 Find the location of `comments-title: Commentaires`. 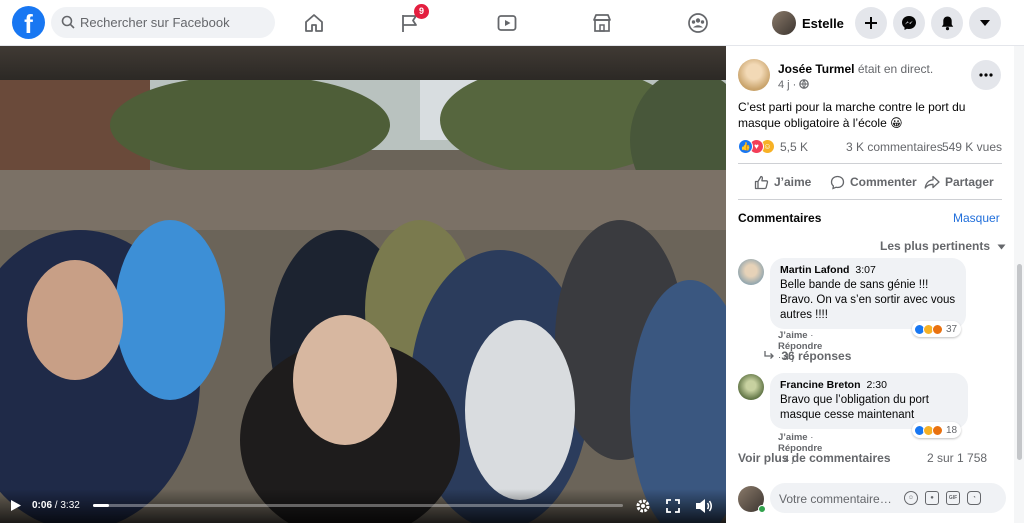

comments-title: Commentaires is located at coordinates (780, 218).